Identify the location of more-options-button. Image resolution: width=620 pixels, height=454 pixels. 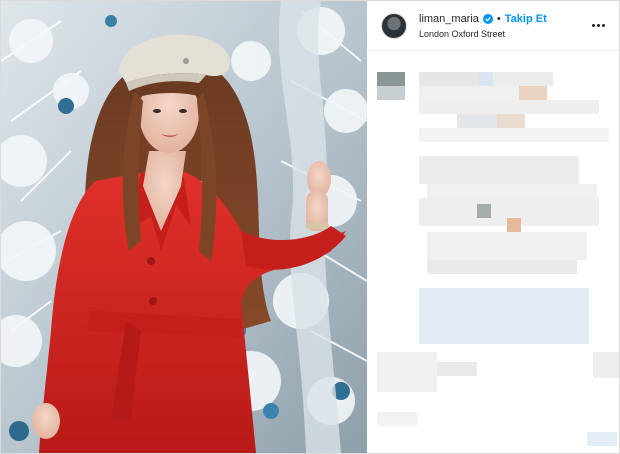
(598, 26).